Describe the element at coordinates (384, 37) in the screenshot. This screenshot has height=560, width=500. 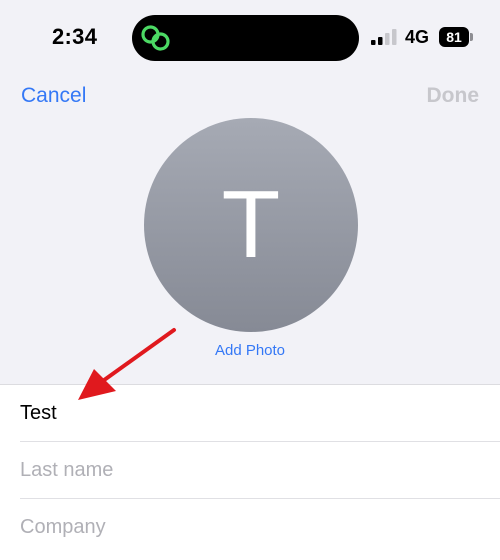
I see `signal-strength-icon` at that location.